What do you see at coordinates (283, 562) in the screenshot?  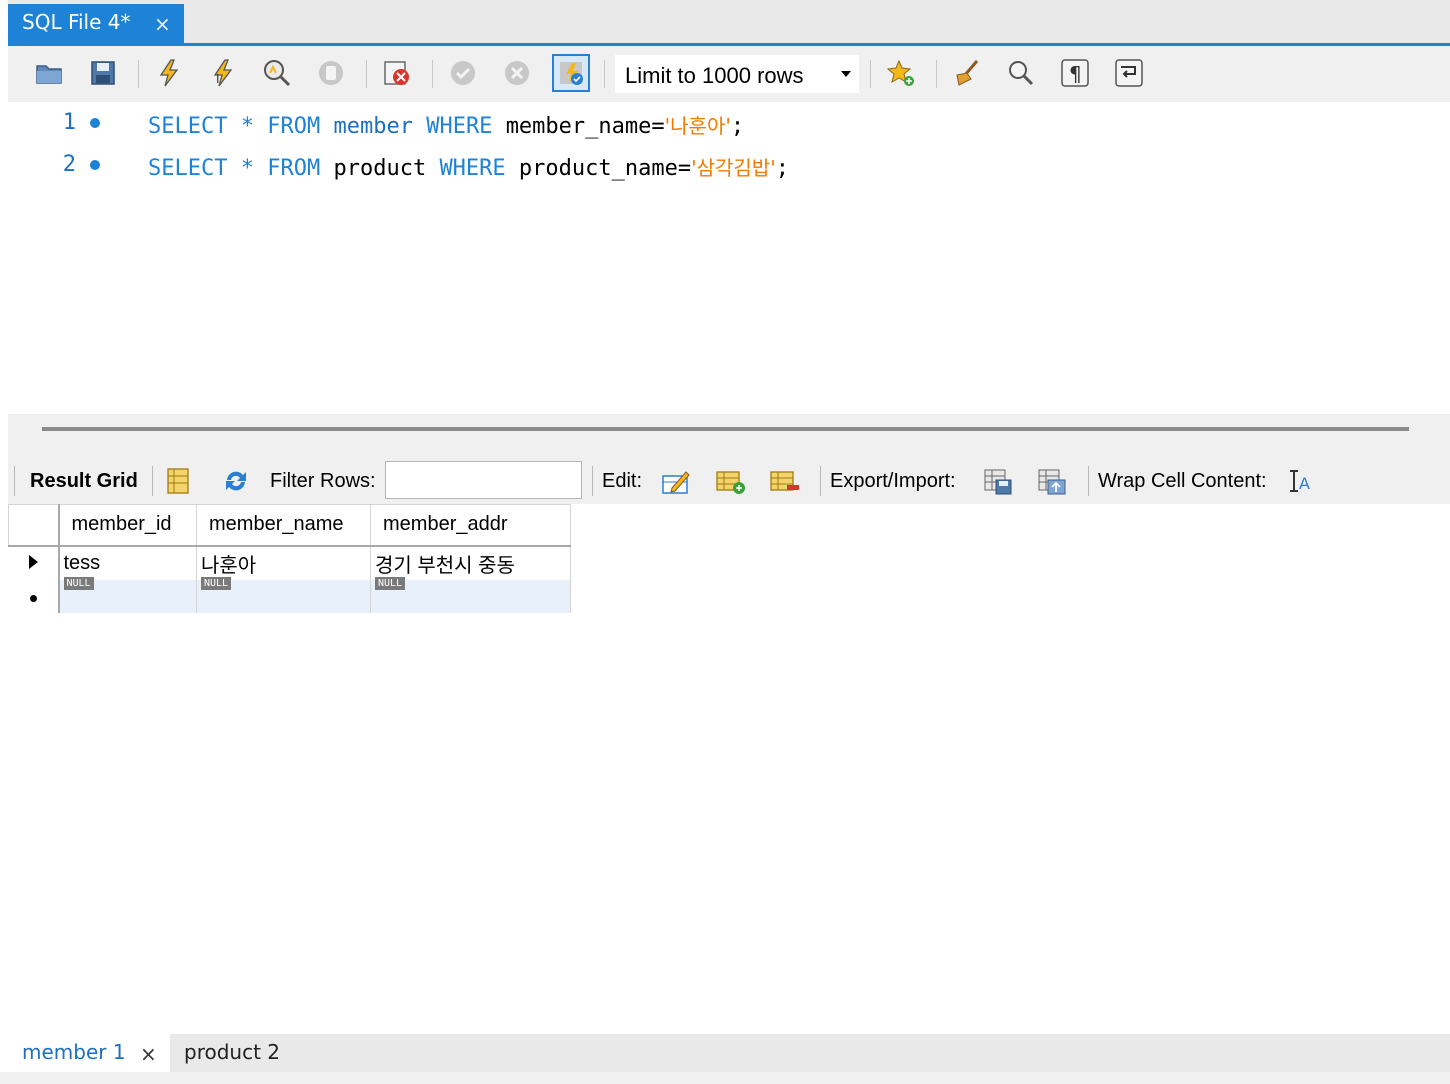 I see `cell-member-name: 나훈아` at bounding box center [283, 562].